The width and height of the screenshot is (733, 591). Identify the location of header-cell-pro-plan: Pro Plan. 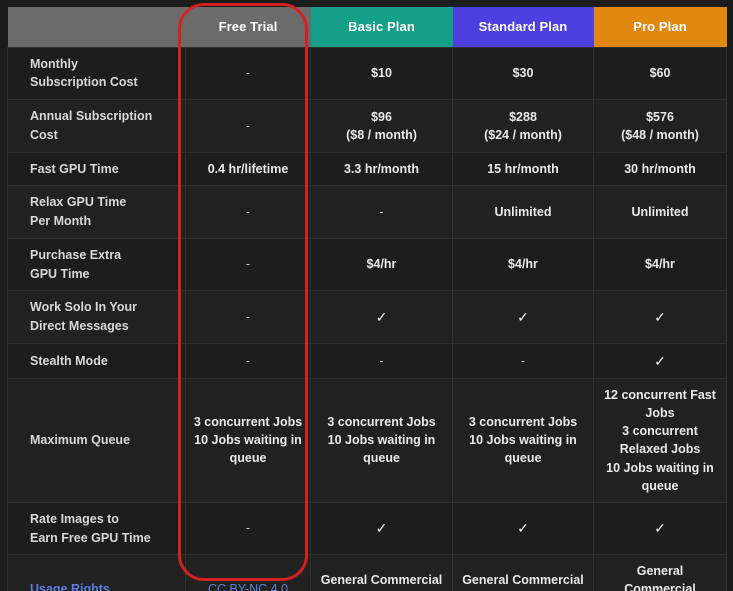
(660, 27).